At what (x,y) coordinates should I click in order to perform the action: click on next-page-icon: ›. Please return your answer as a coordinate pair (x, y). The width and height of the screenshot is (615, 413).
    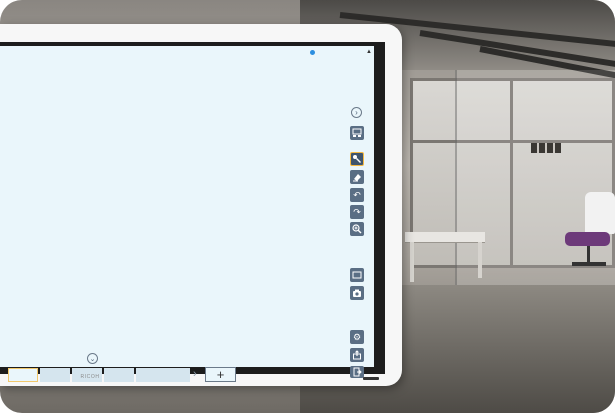
    Looking at the image, I should click on (195, 374).